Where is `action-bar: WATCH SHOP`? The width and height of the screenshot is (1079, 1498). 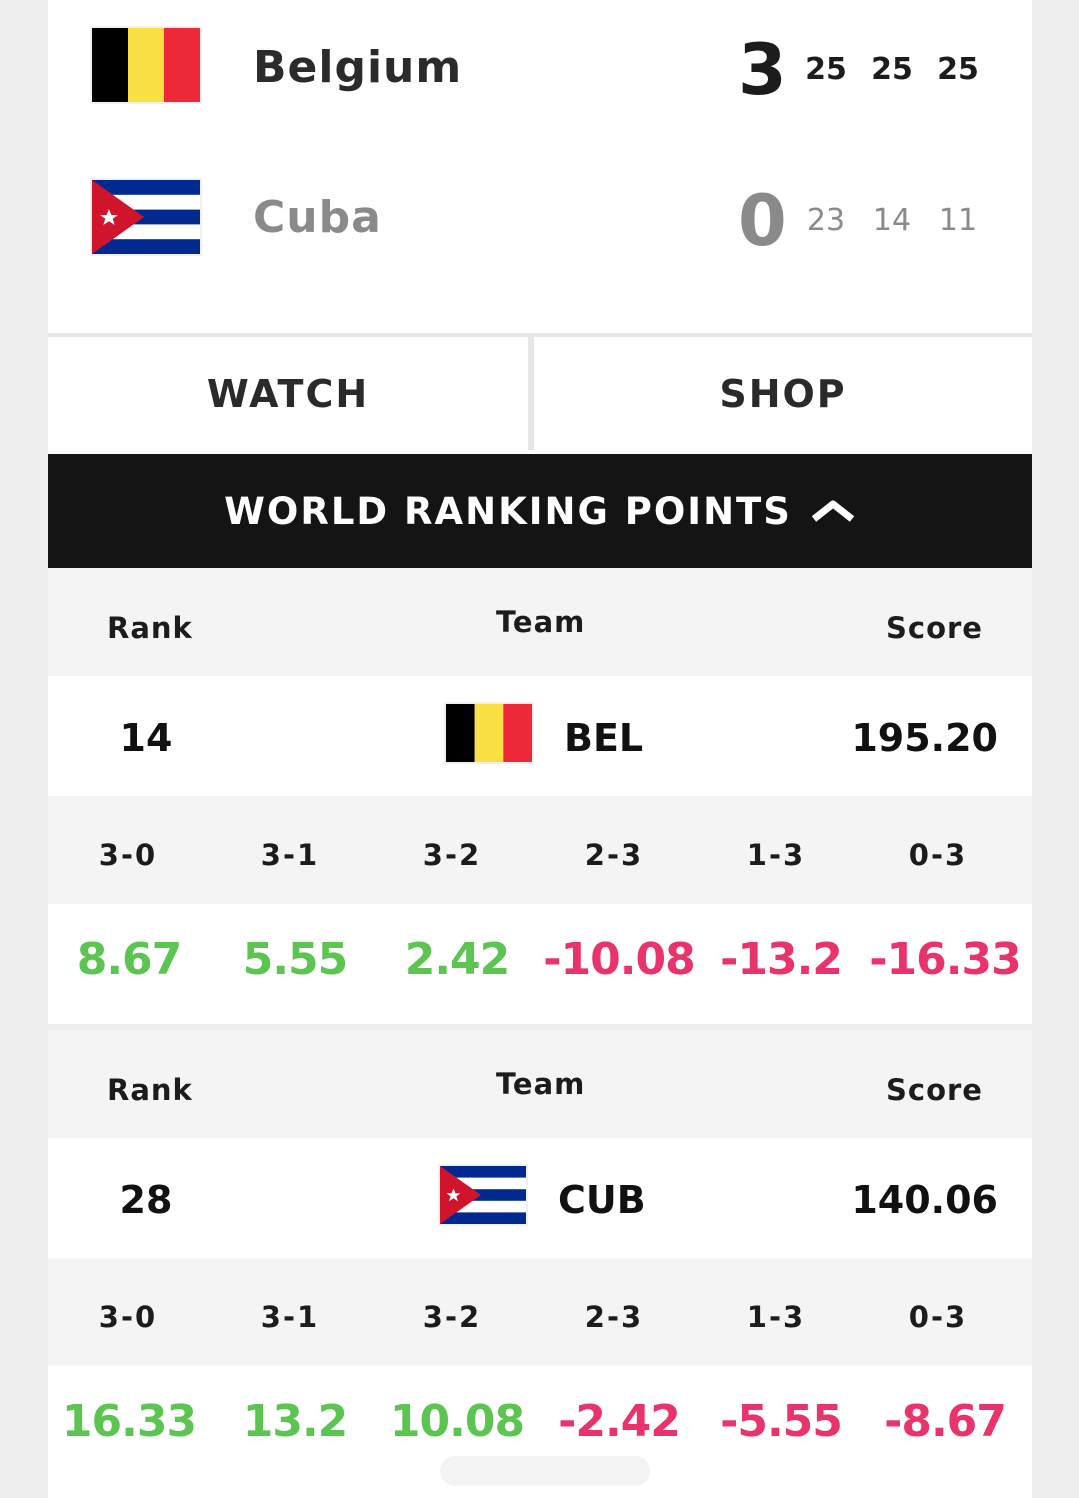
action-bar: WATCH SHOP is located at coordinates (540, 391).